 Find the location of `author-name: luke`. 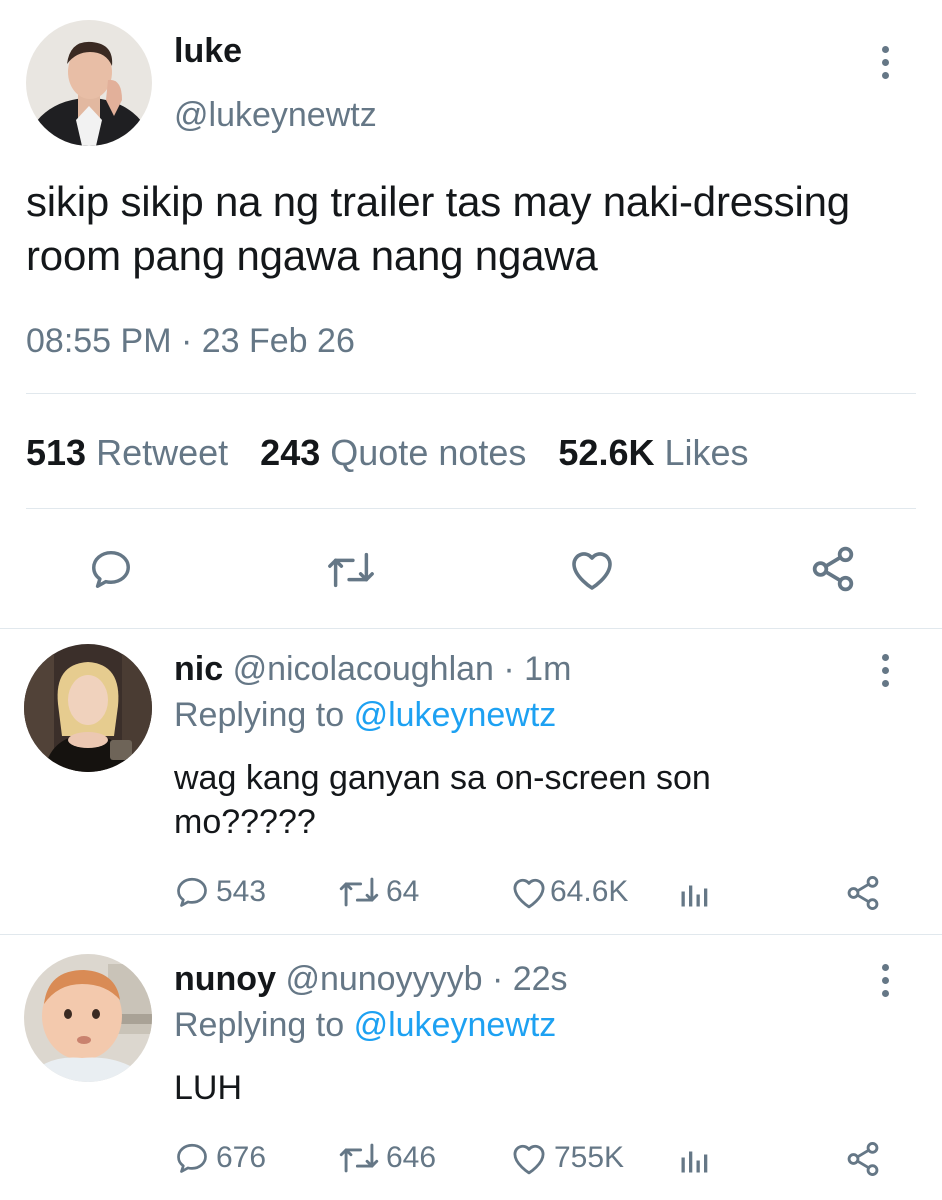

author-name: luke is located at coordinates (208, 51).